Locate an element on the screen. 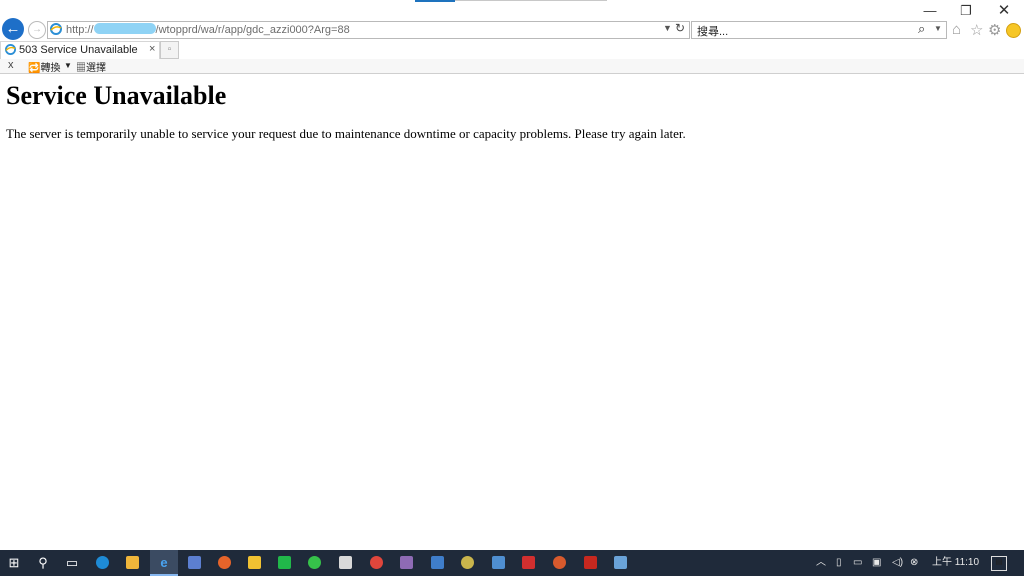  file-explorer-icon is located at coordinates (132, 562).